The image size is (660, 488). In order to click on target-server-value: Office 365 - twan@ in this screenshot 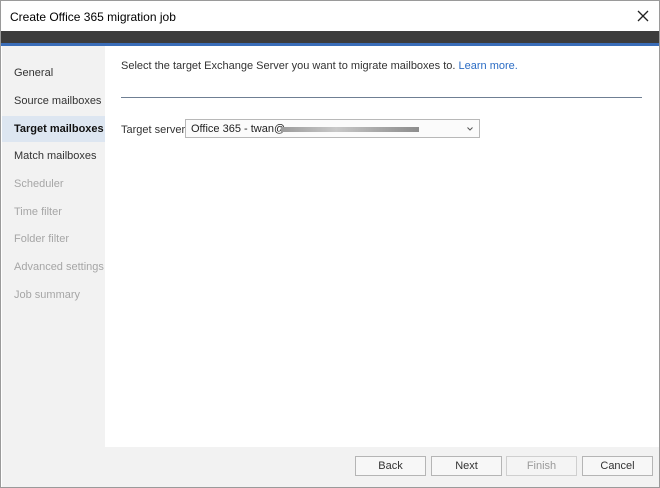, I will do `click(238, 129)`.